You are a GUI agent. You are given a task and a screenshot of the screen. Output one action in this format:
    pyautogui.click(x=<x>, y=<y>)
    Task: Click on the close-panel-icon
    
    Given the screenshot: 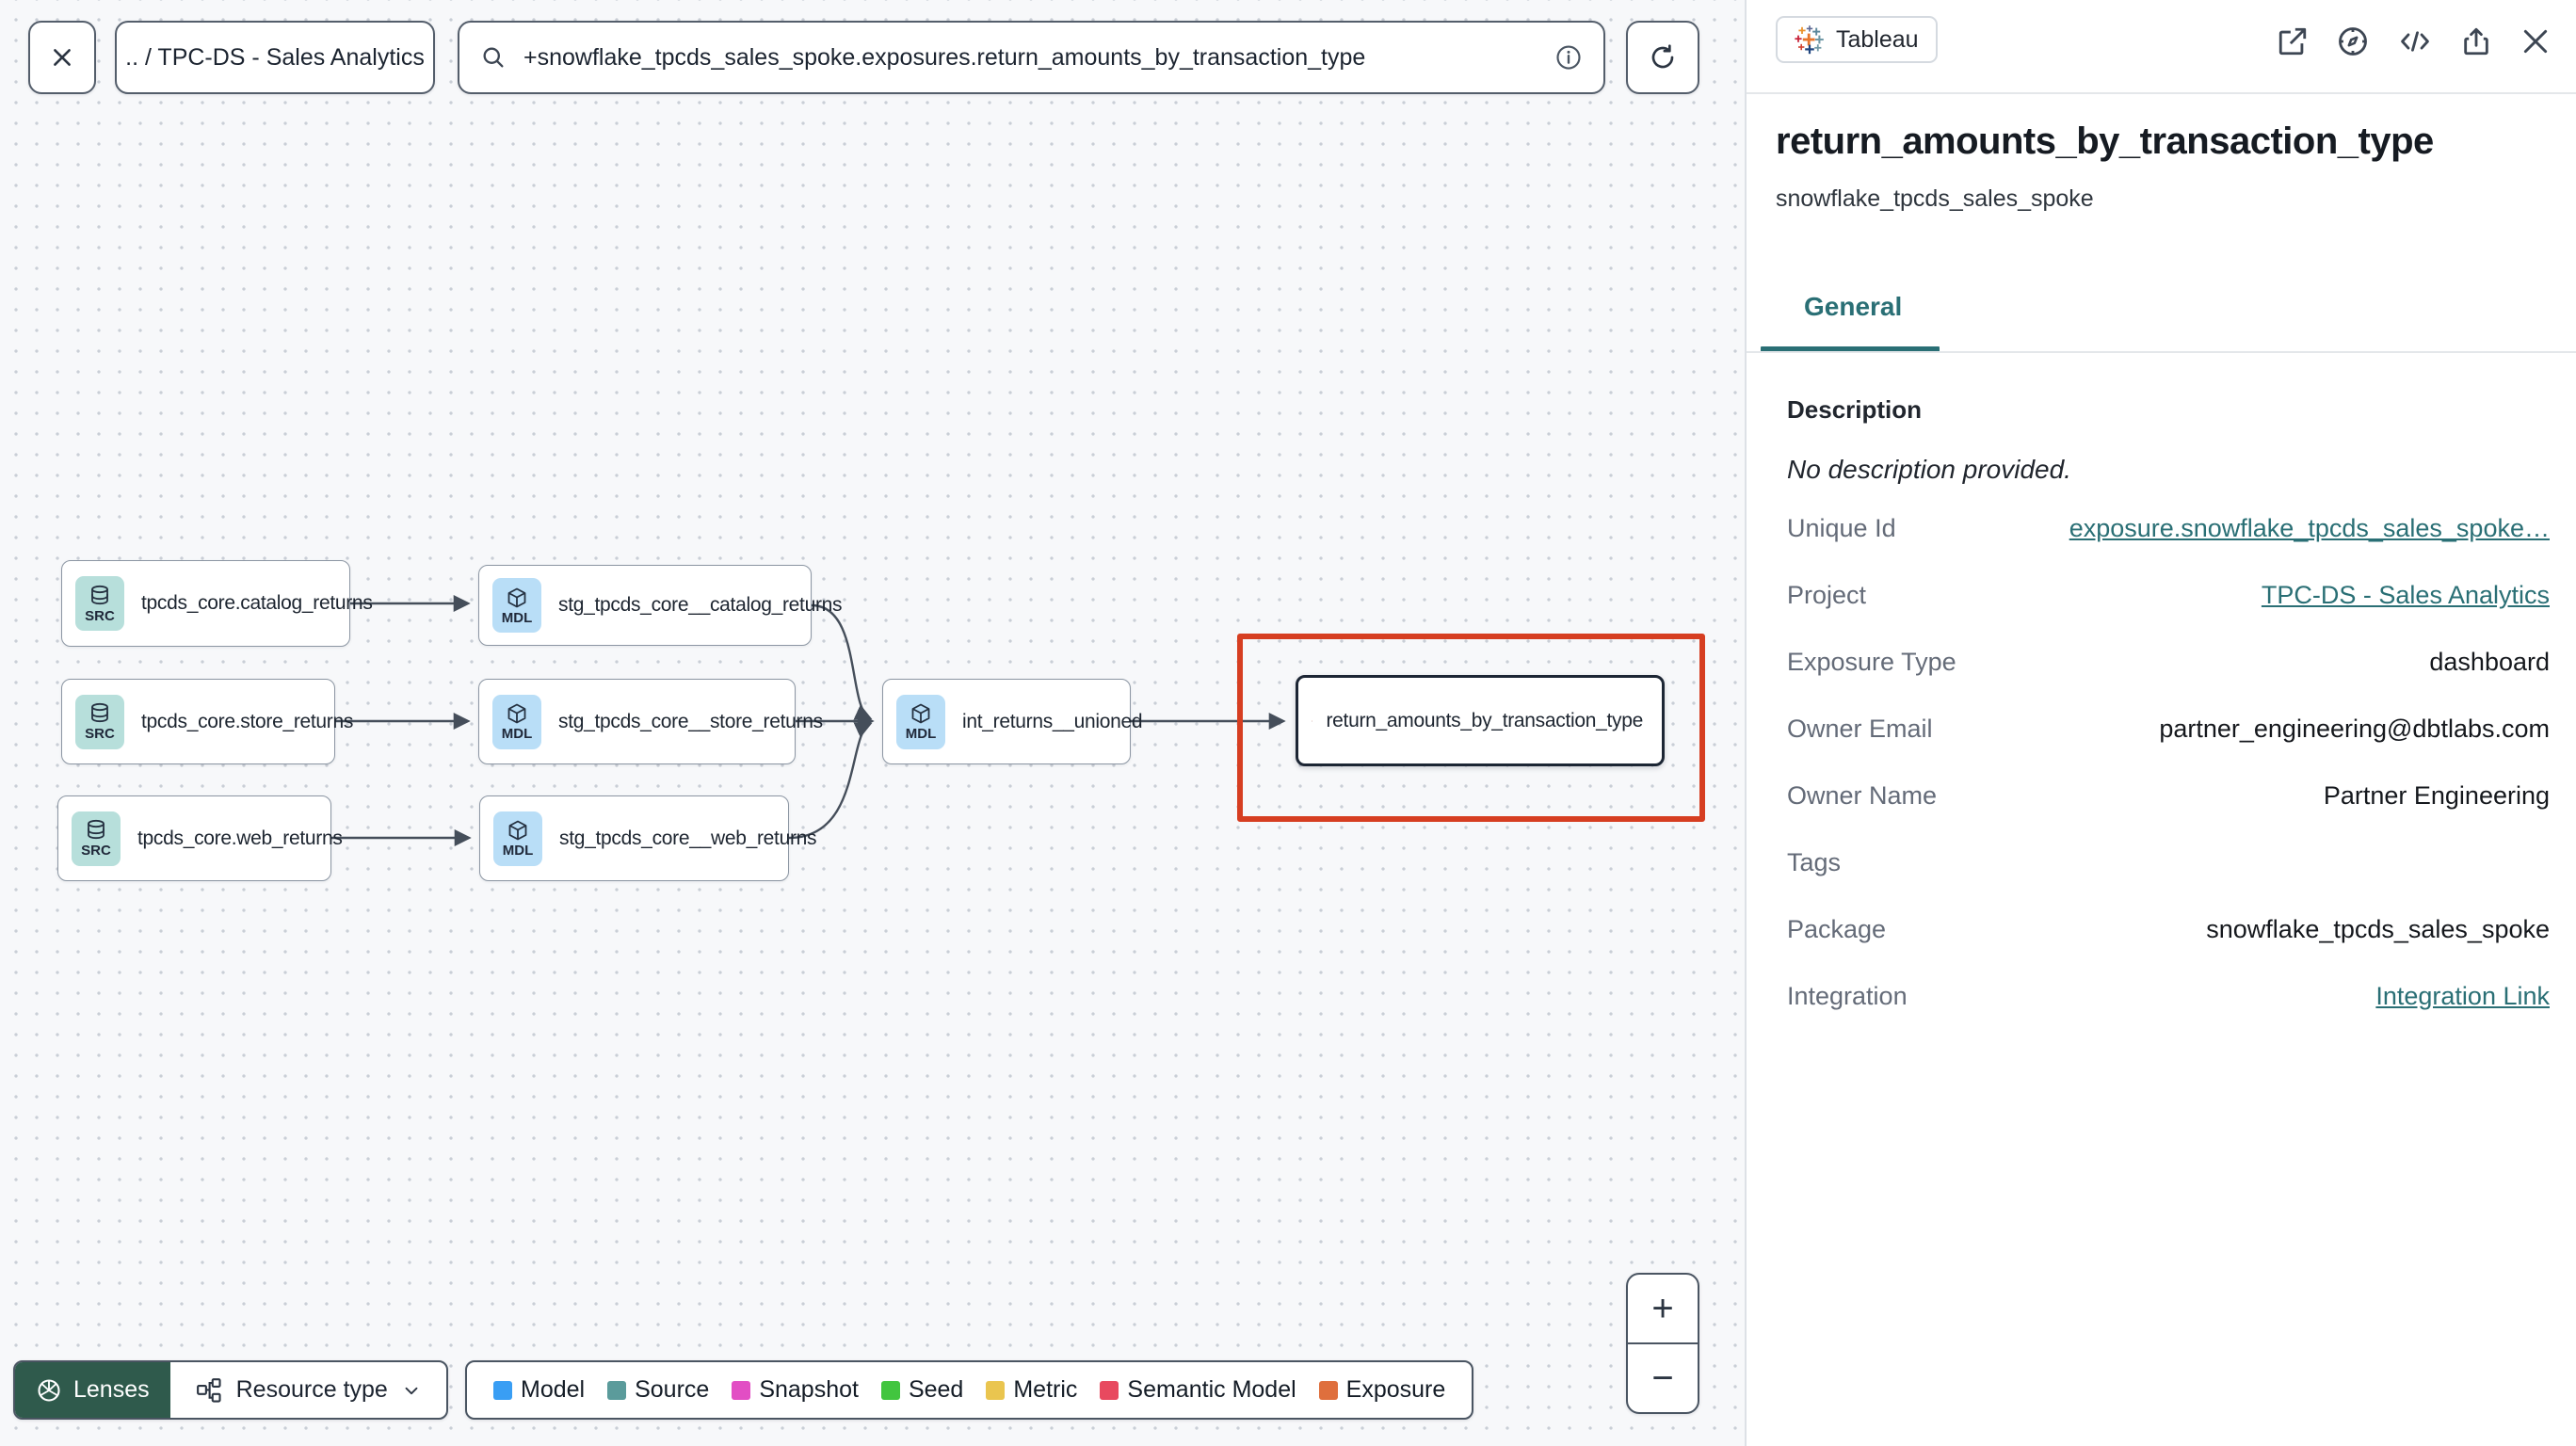 What is the action you would take?
    pyautogui.click(x=2536, y=41)
    